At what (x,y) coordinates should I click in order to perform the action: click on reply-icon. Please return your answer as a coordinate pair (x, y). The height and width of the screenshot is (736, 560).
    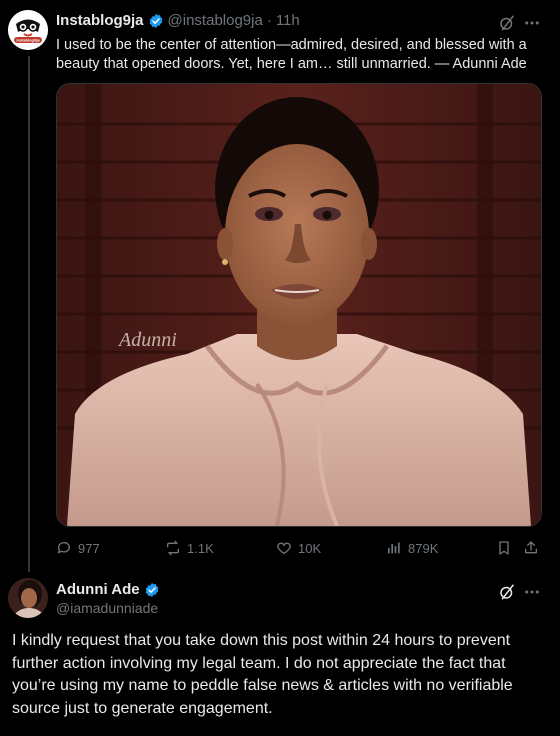
    Looking at the image, I should click on (63, 548).